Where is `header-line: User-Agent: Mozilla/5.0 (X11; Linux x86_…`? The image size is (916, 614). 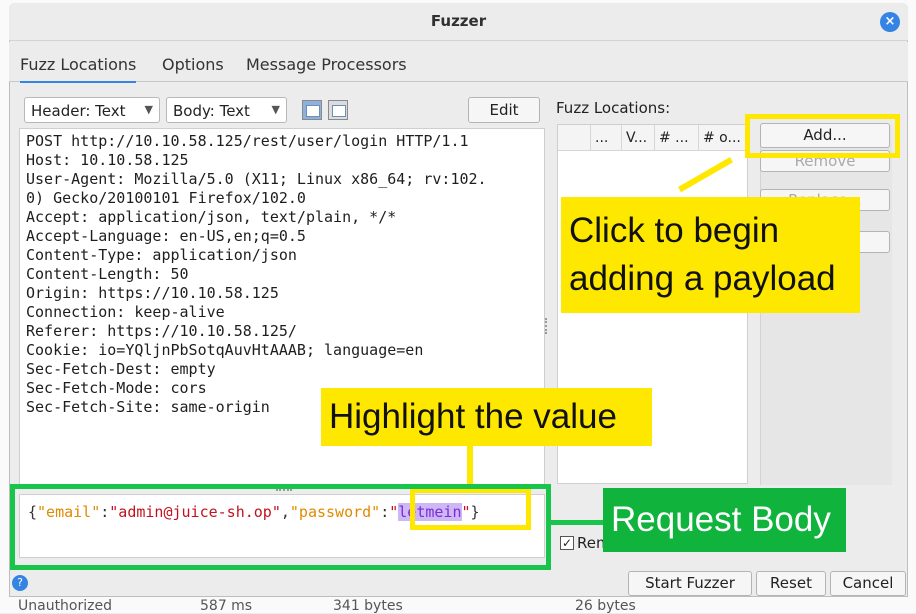 header-line: User-Agent: Mozilla/5.0 (X11; Linux x86_… is located at coordinates (256, 179).